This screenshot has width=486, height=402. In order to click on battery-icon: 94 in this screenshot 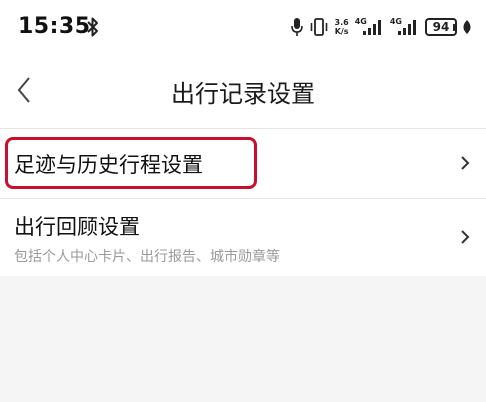, I will do `click(441, 27)`.